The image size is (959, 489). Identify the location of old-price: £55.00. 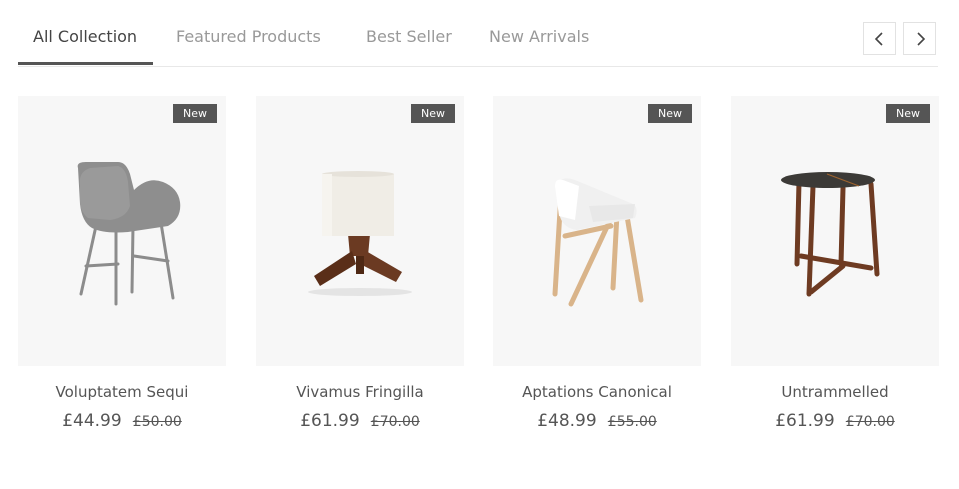
(632, 422).